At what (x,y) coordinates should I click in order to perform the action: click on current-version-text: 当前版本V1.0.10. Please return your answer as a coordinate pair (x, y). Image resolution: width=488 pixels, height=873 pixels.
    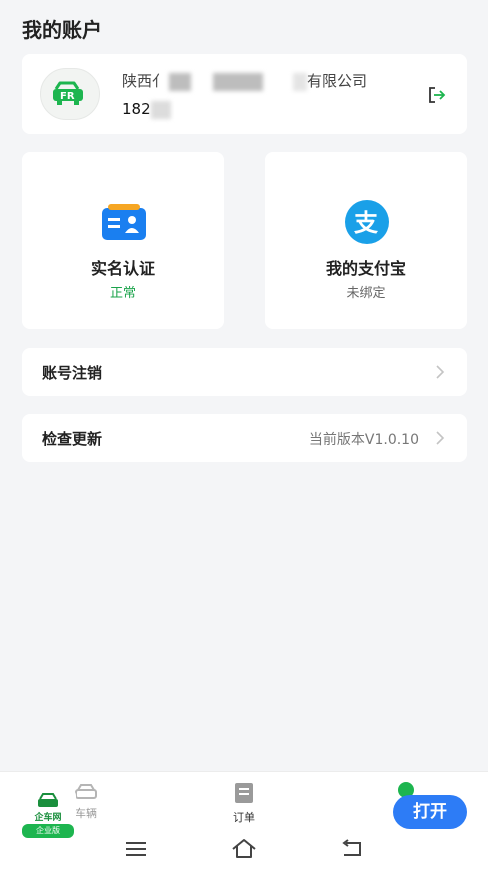
    Looking at the image, I should click on (363, 440).